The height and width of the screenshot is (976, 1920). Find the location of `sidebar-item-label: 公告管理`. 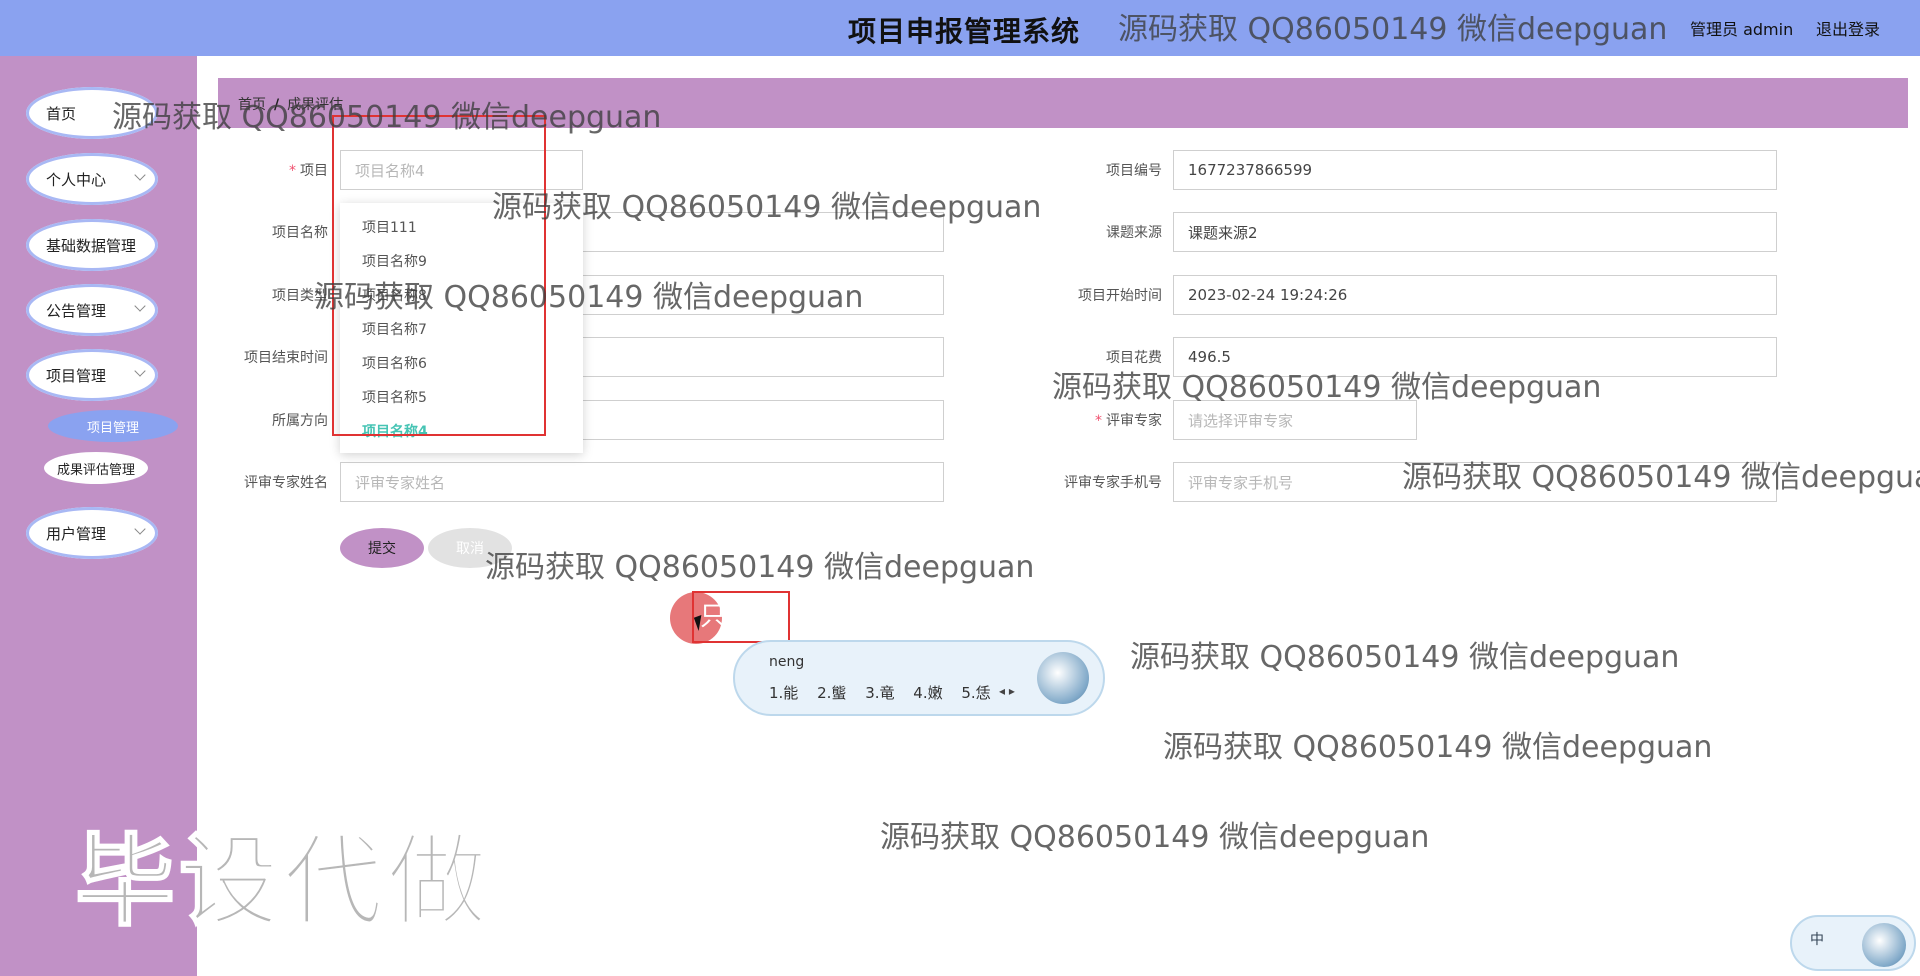

sidebar-item-label: 公告管理 is located at coordinates (76, 310).